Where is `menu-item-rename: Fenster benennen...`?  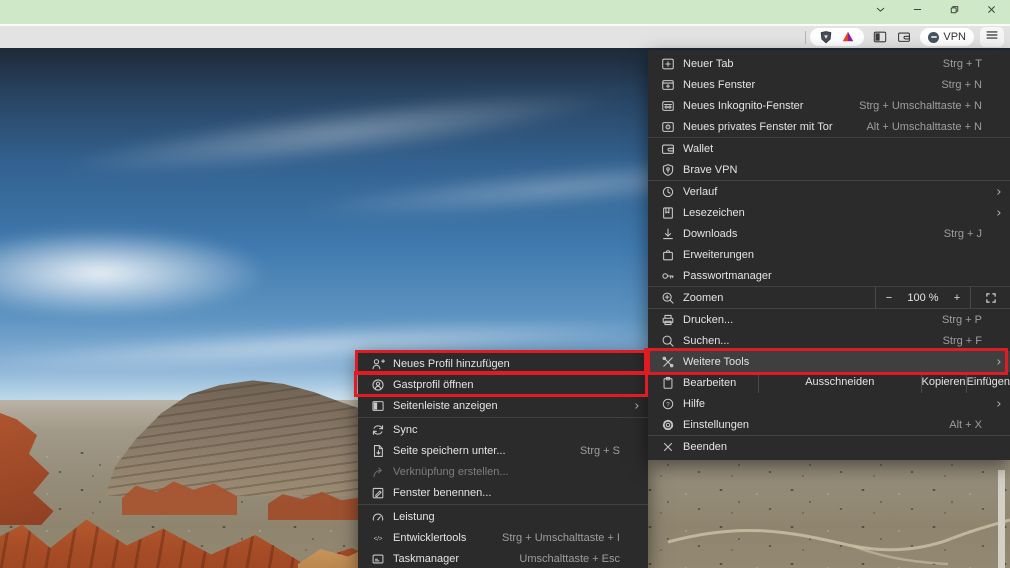 menu-item-rename: Fenster benennen... is located at coordinates (503, 492).